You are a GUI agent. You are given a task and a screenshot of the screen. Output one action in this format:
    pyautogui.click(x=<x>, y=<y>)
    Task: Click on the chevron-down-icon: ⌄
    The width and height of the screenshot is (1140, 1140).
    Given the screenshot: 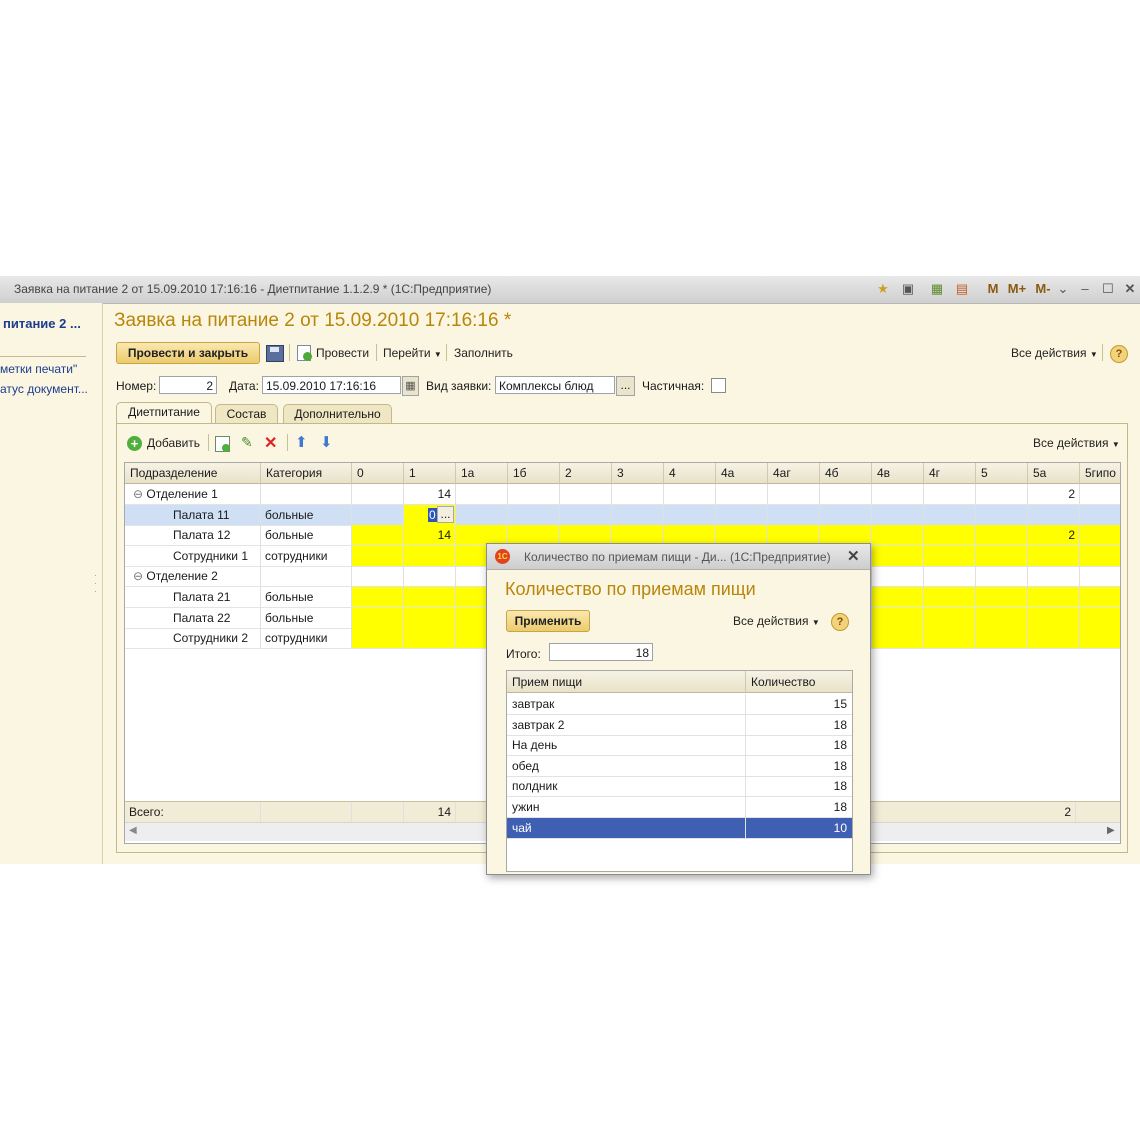 What is the action you would take?
    pyautogui.click(x=1063, y=289)
    